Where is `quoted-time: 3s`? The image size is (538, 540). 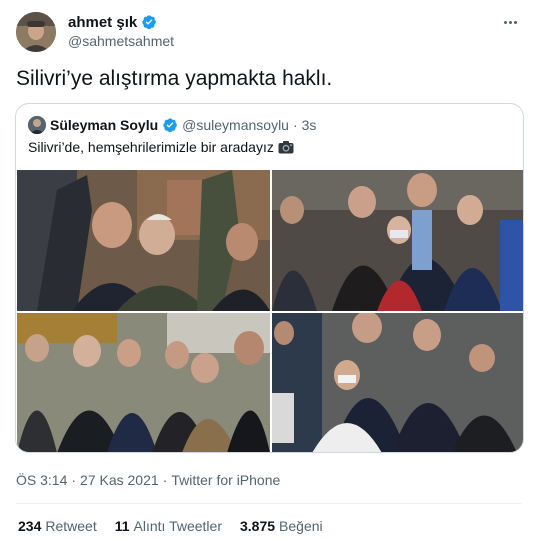
quoted-time: 3s is located at coordinates (309, 125).